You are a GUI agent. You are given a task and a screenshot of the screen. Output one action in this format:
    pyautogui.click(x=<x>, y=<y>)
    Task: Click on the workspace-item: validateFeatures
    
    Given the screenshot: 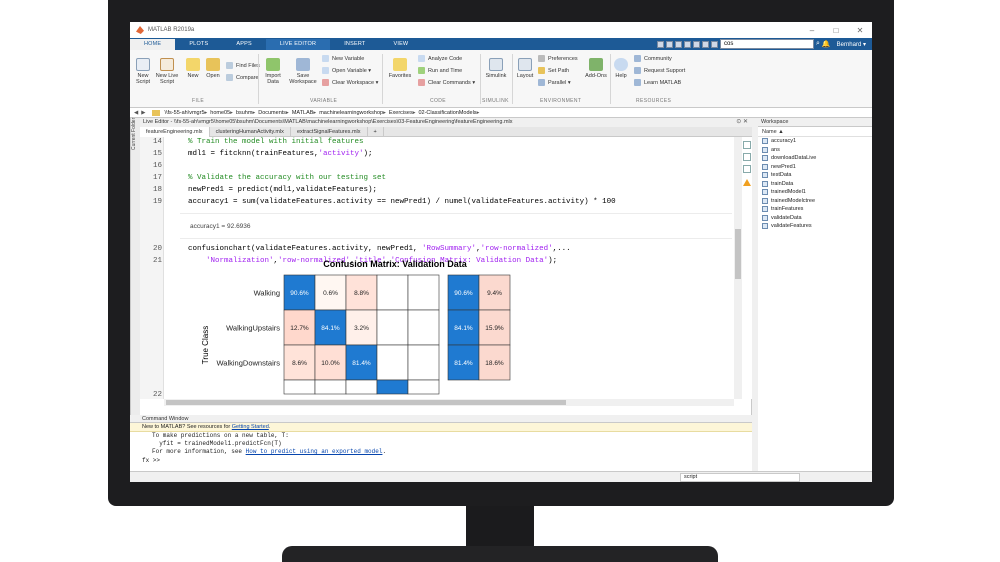 What is the action you would take?
    pyautogui.click(x=815, y=226)
    